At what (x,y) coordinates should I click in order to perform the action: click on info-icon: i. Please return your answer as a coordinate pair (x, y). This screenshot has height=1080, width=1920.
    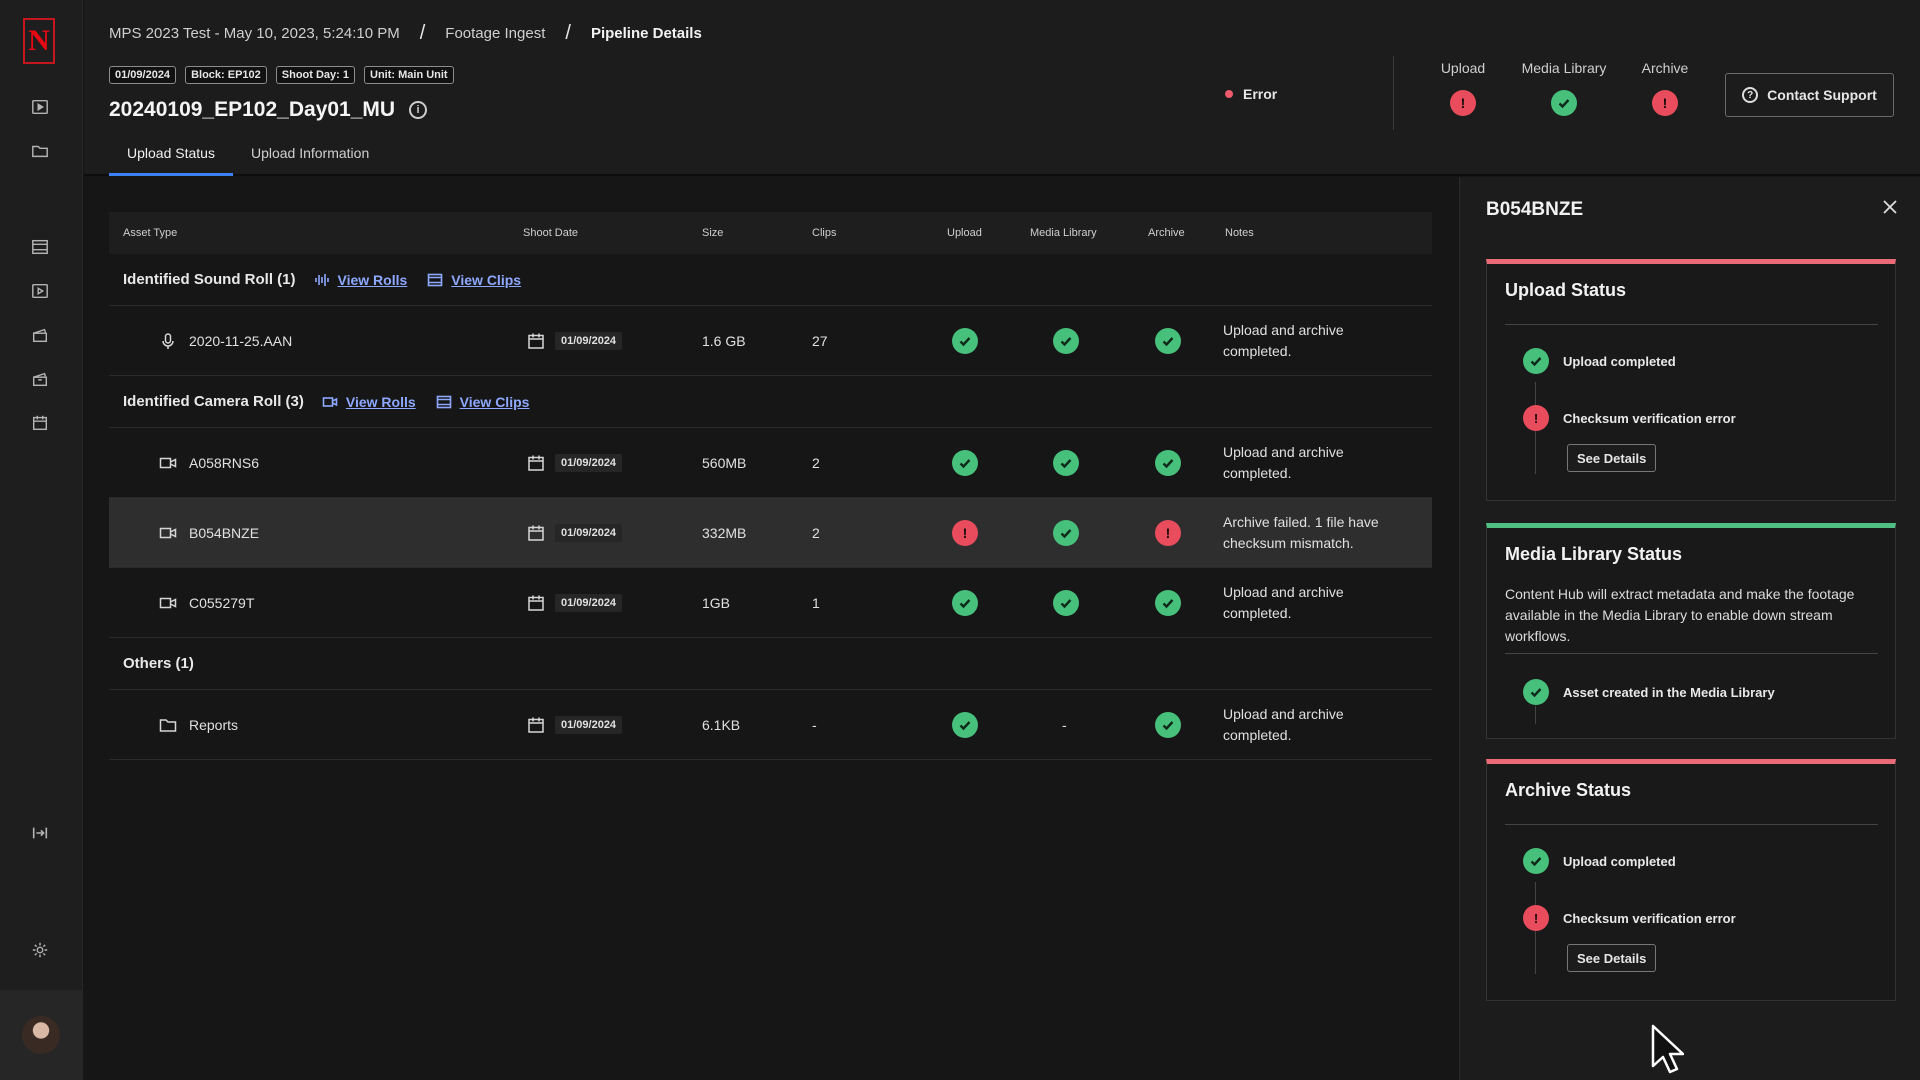
    Looking at the image, I should click on (418, 110).